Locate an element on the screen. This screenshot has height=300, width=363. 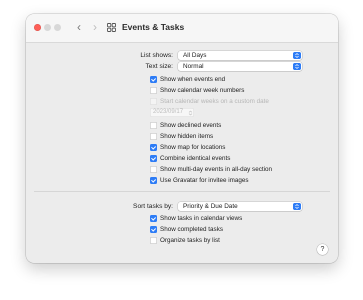
option-label: Show completed tasks is located at coordinates (191, 229).